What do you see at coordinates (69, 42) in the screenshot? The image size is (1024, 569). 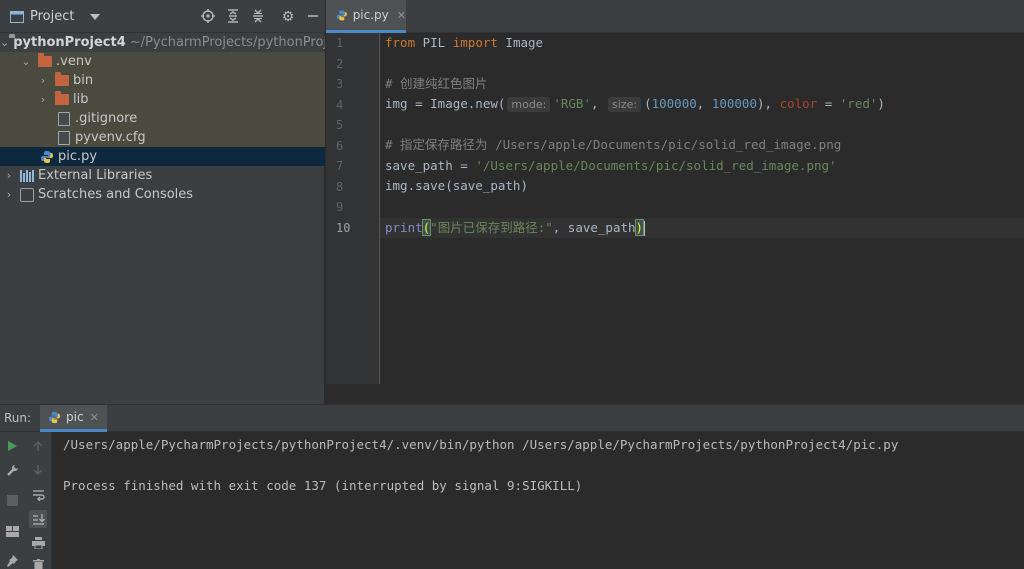 I see `tree-item-label: pythonProject4` at bounding box center [69, 42].